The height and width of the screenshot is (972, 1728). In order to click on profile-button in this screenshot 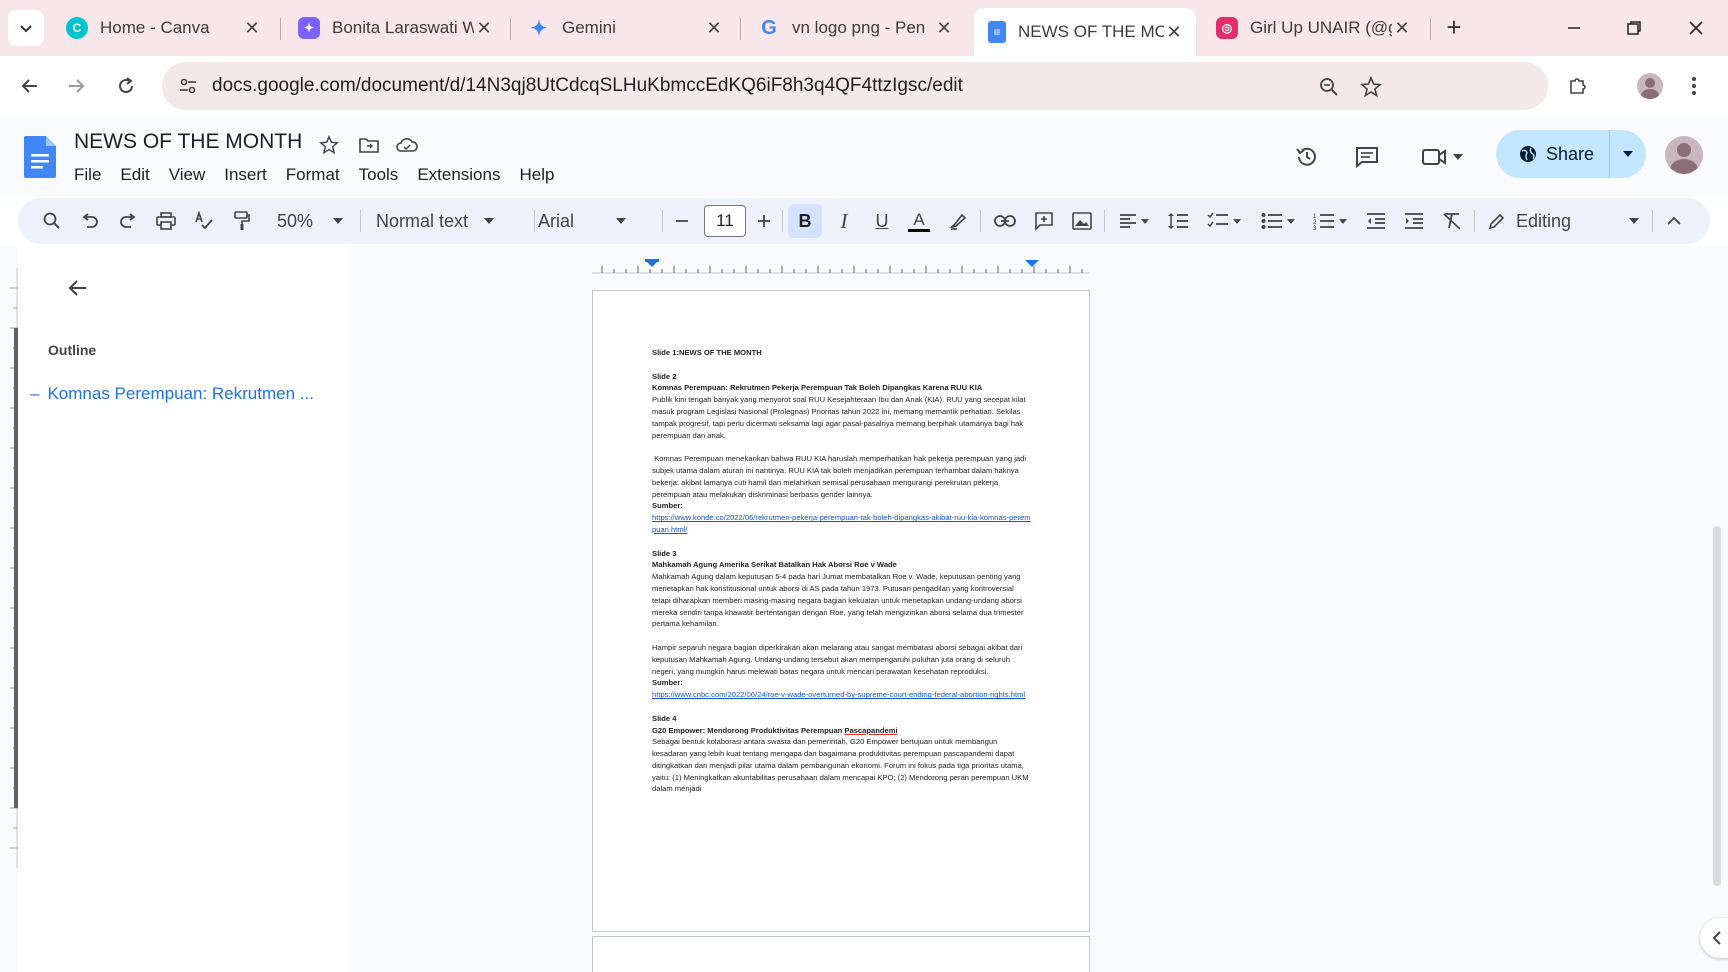, I will do `click(1650, 86)`.